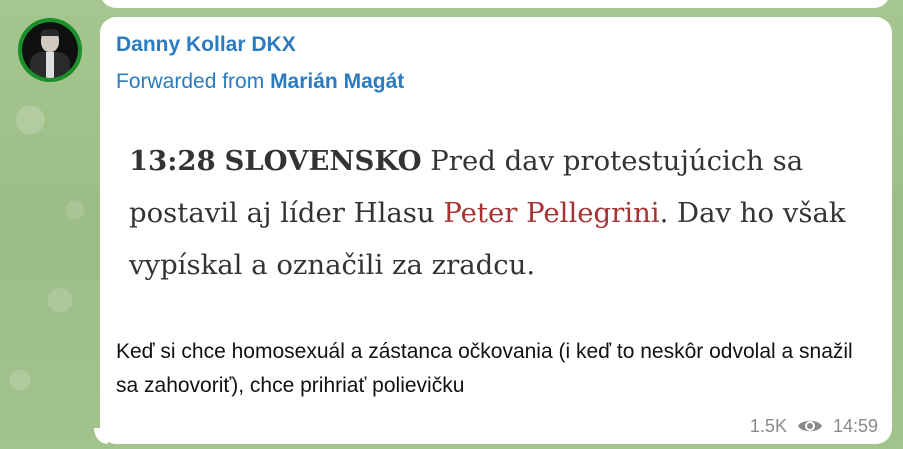  What do you see at coordinates (190, 81) in the screenshot?
I see `forwarded-prefix: Forwarded from` at bounding box center [190, 81].